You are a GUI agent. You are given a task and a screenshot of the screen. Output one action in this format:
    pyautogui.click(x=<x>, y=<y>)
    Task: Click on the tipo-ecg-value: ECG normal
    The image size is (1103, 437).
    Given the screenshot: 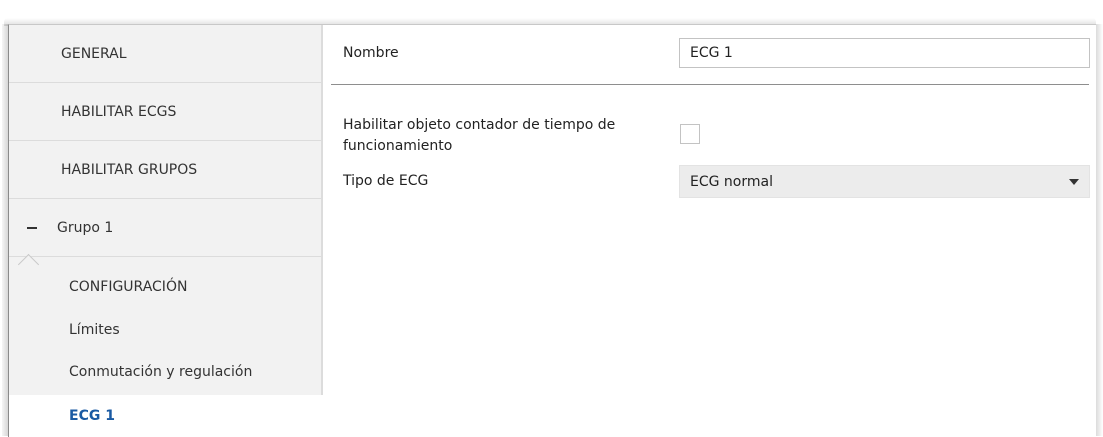 What is the action you would take?
    pyautogui.click(x=731, y=181)
    